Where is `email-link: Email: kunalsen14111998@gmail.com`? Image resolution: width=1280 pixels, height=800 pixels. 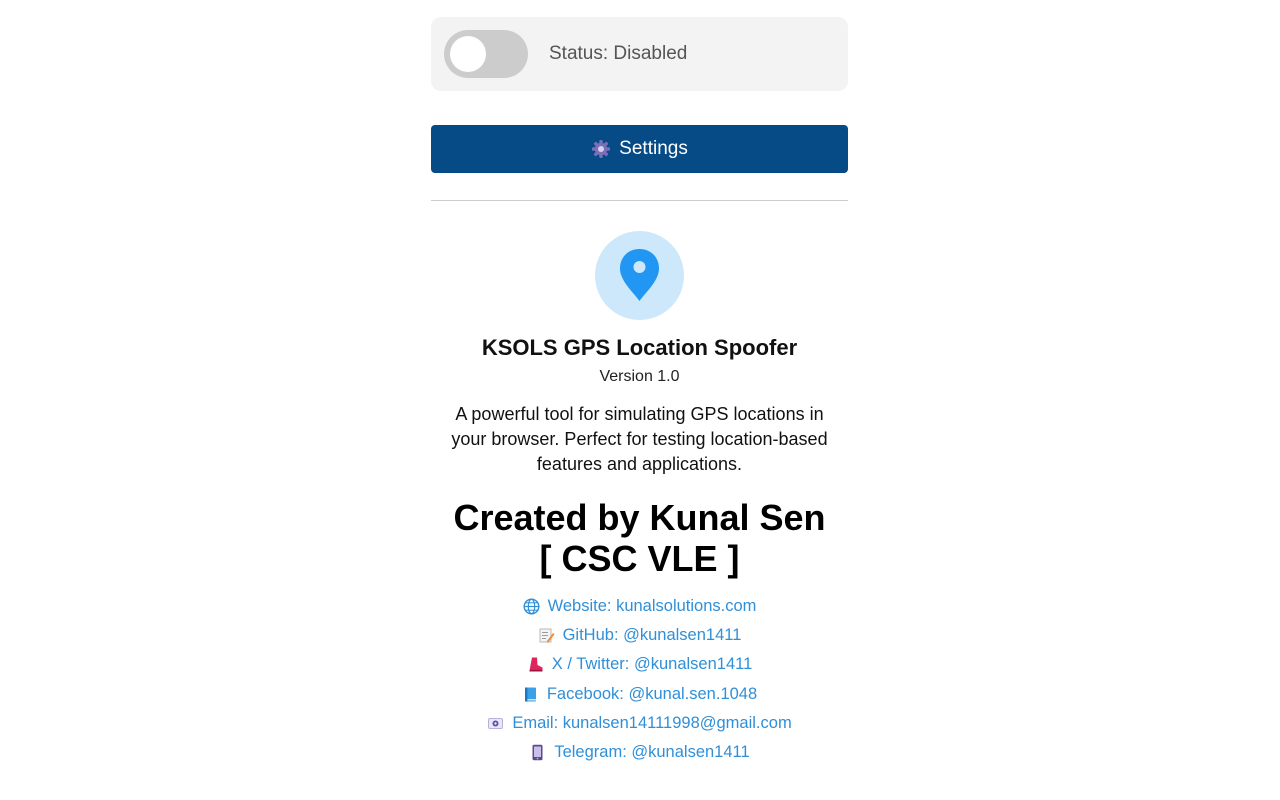 email-link: Email: kunalsen14111998@gmail.com is located at coordinates (639, 723).